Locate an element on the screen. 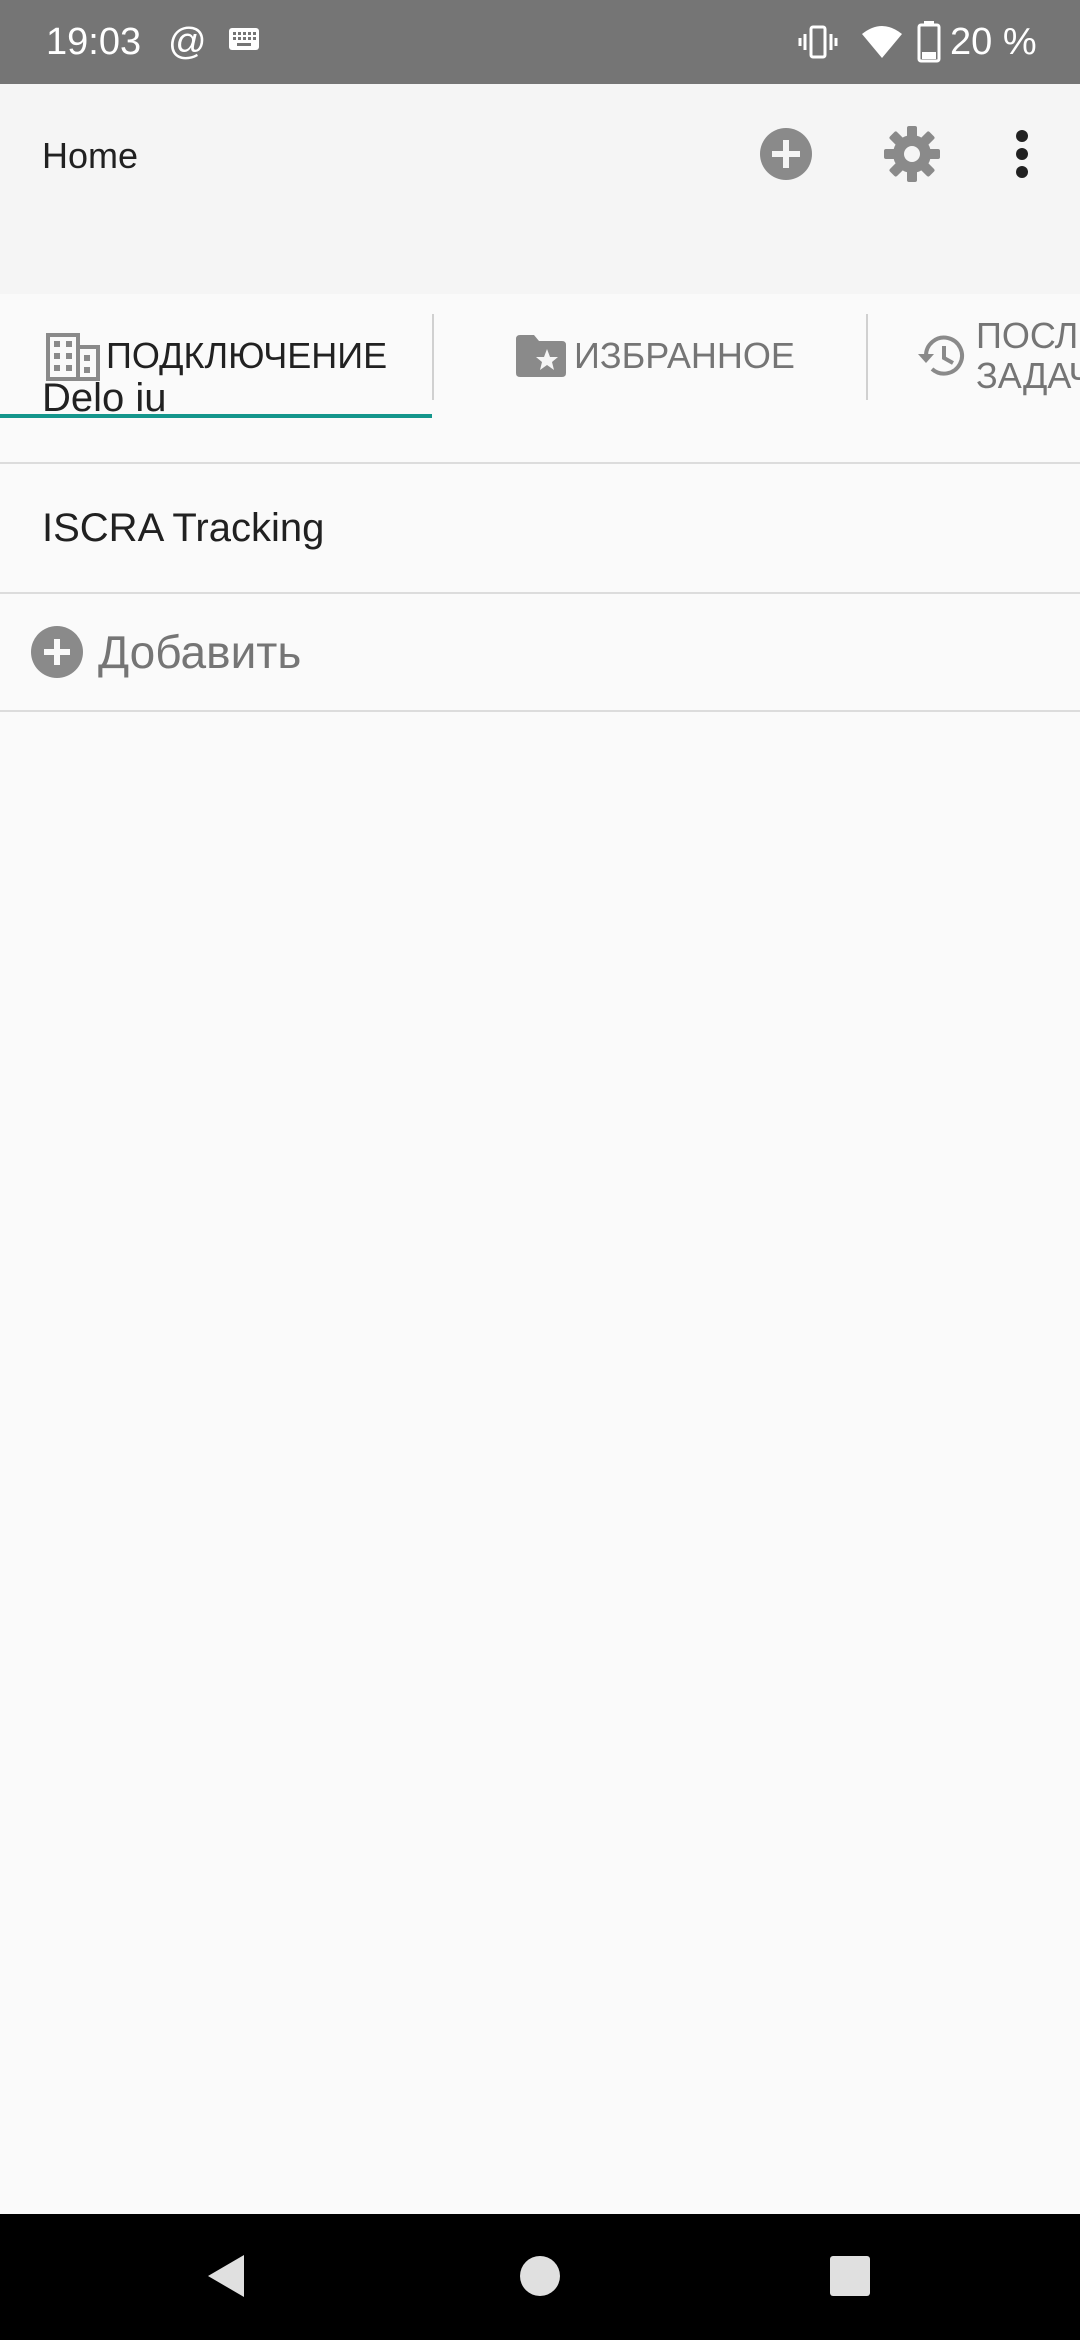  battery-percent: 20 % is located at coordinates (993, 42).